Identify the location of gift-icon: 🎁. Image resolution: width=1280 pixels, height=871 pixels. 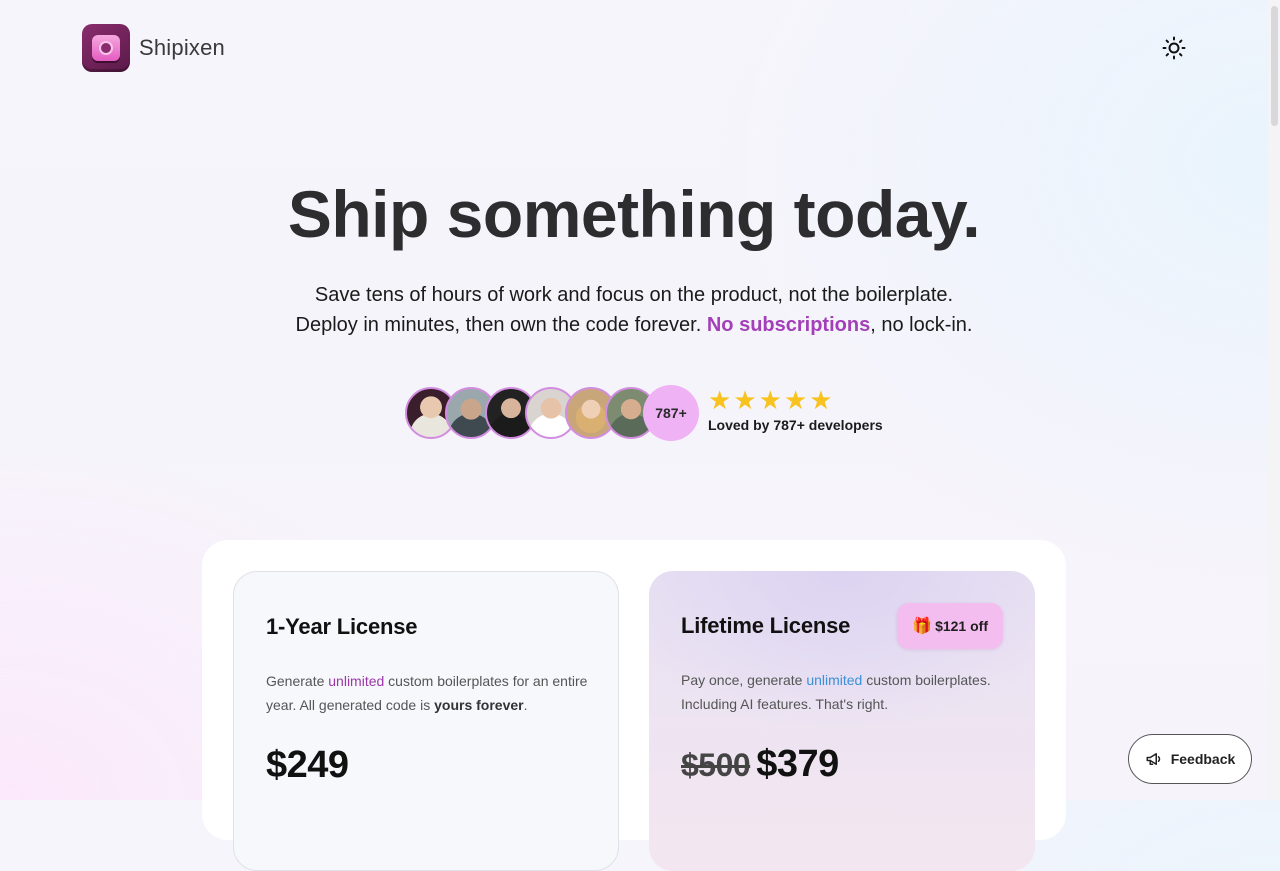
(922, 626).